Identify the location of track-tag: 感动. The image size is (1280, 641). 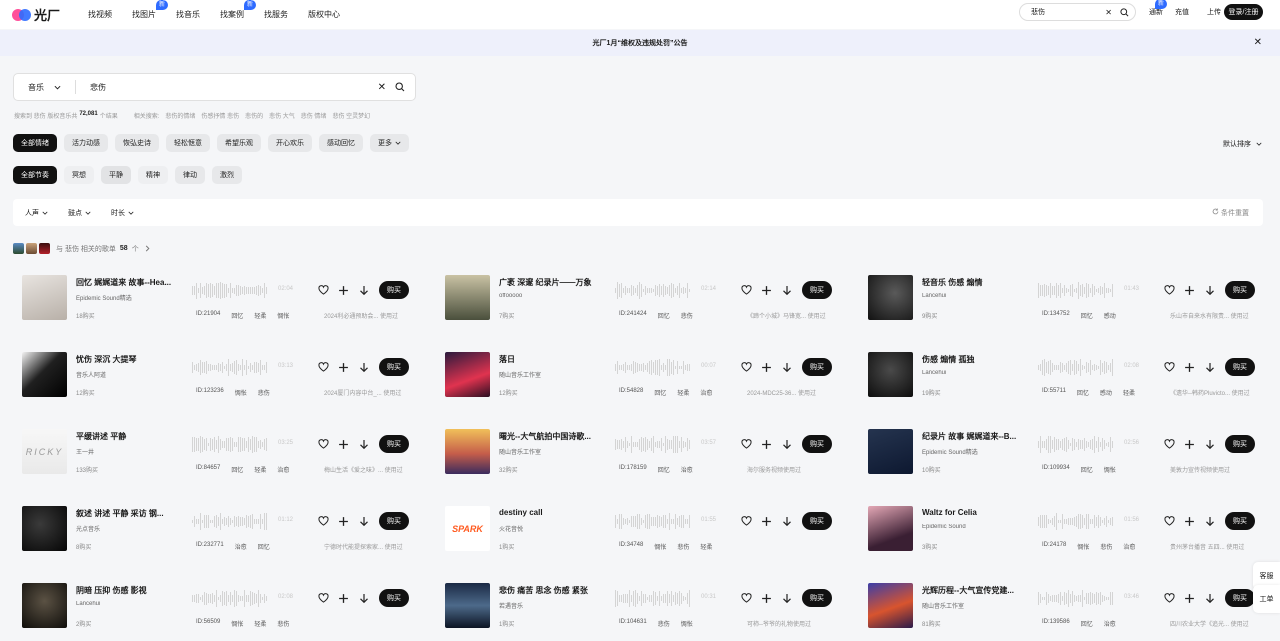
(1110, 315).